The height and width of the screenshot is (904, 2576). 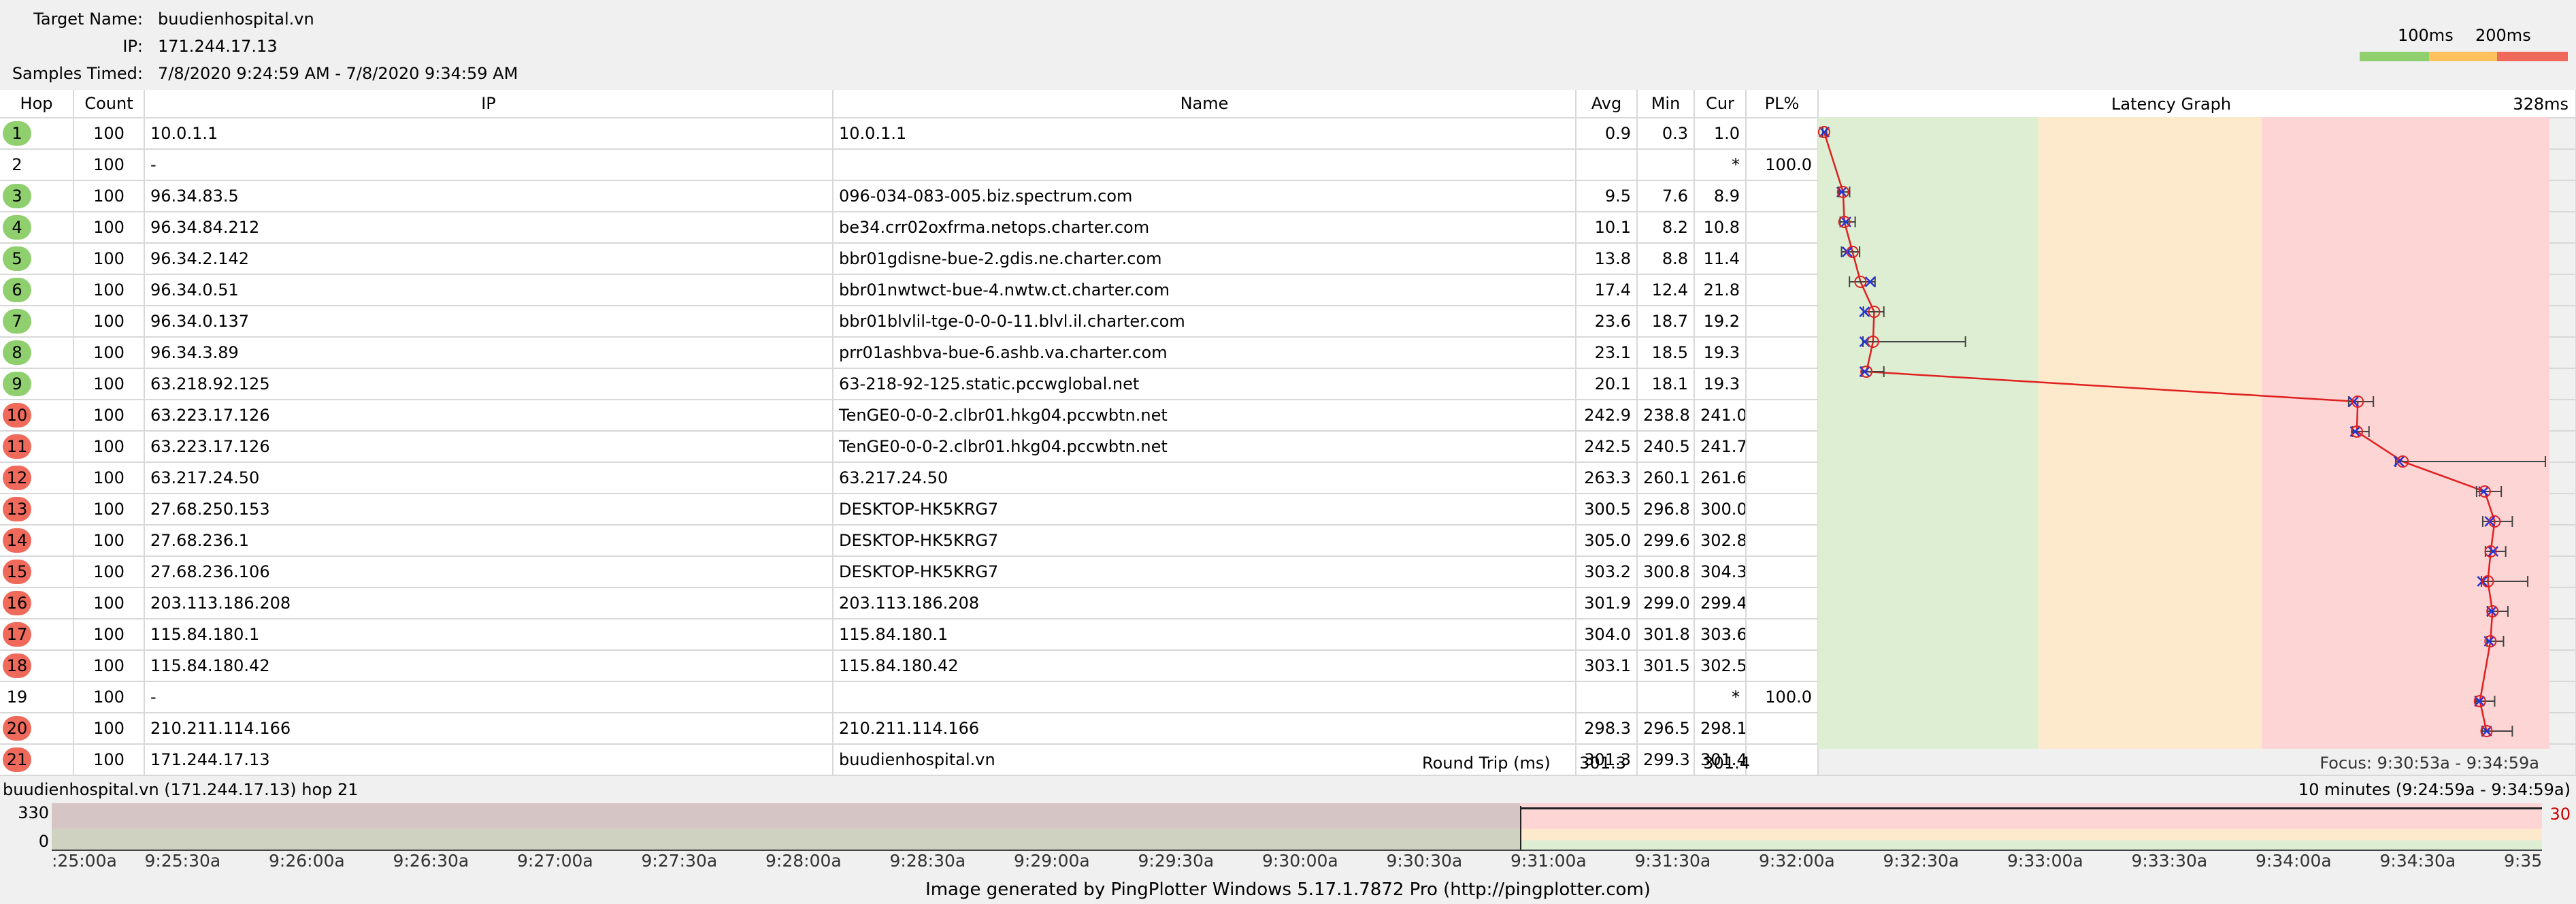 I want to click on hop-number-badge: 2, so click(x=17, y=164).